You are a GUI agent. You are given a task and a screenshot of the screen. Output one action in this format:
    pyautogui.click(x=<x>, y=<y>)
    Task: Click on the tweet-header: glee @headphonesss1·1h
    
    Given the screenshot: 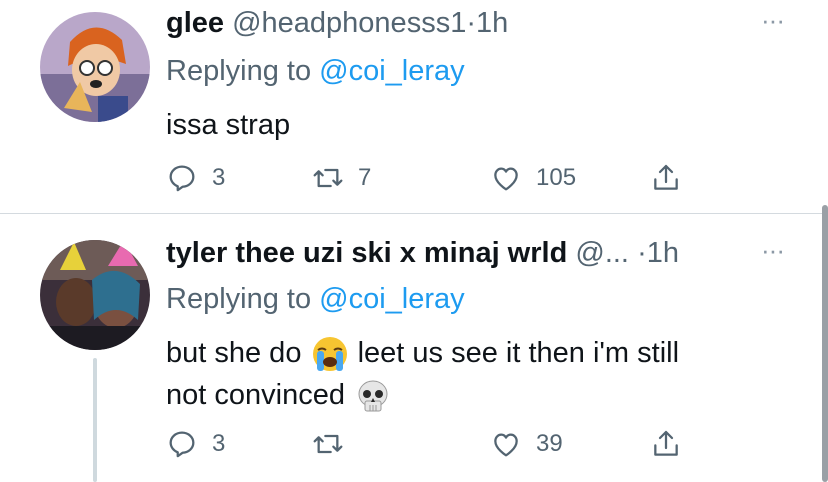 What is the action you would take?
    pyautogui.click(x=337, y=23)
    